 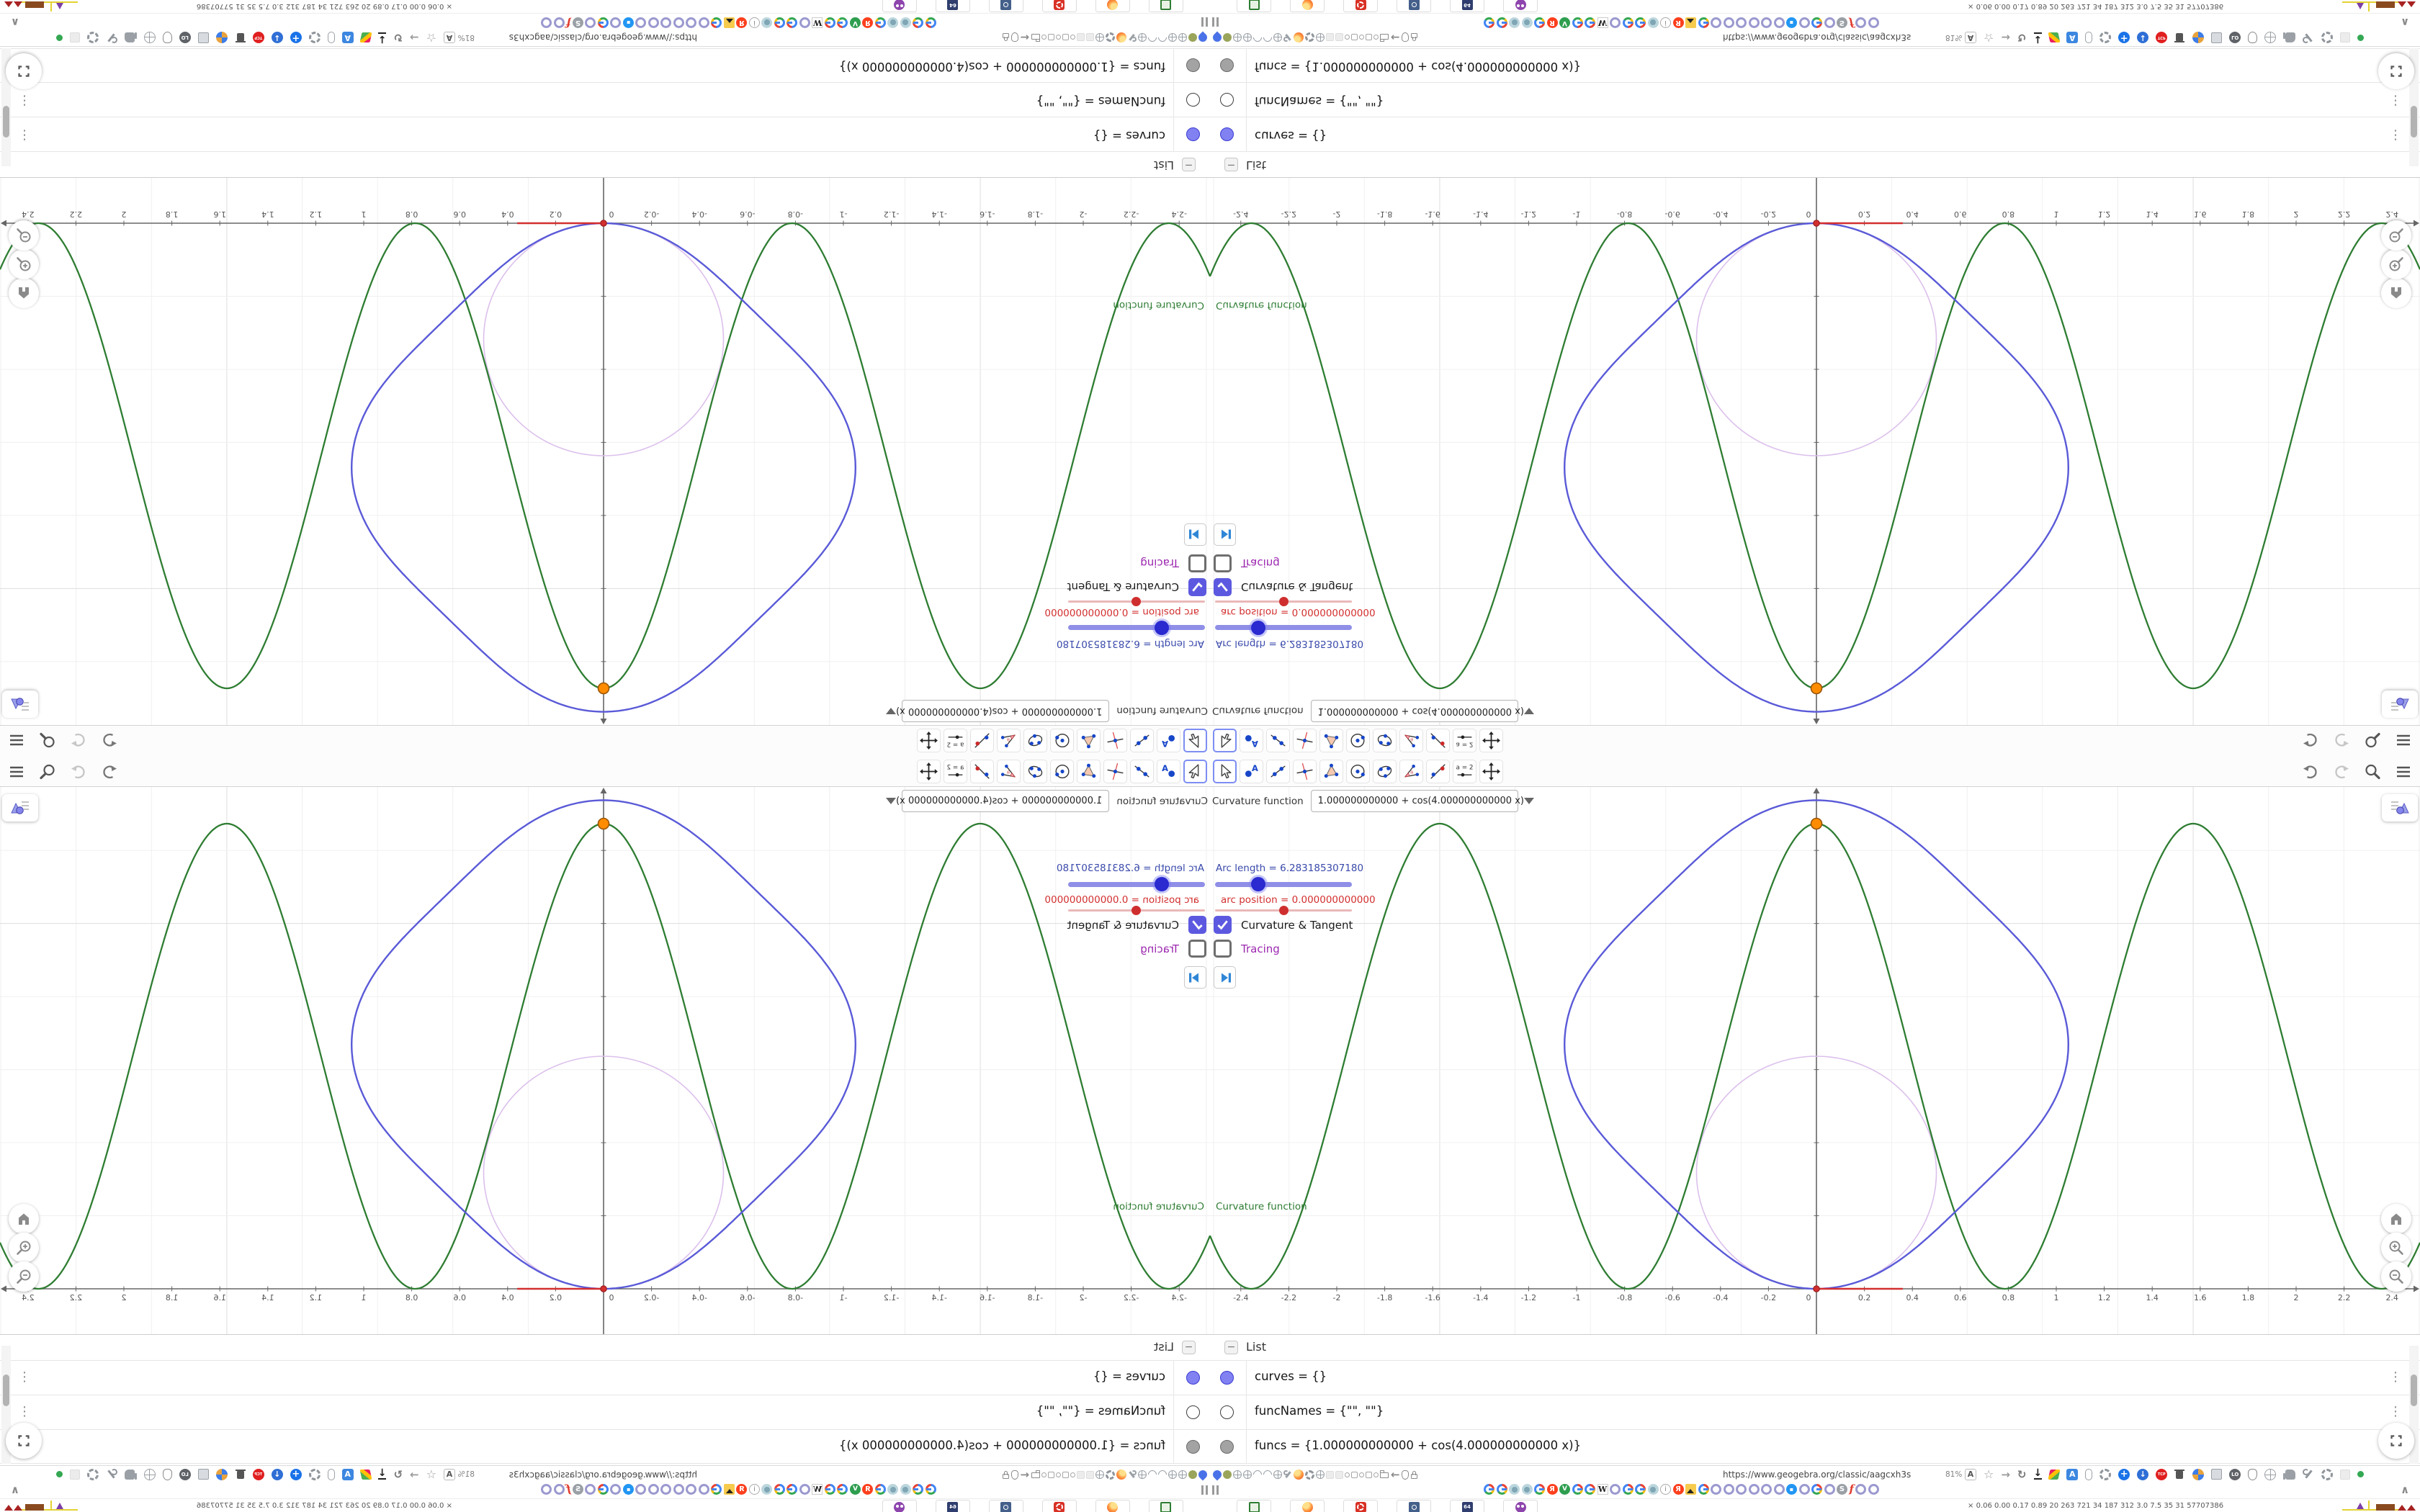 I want to click on visibility-toggle-icon, so click(x=1227, y=134).